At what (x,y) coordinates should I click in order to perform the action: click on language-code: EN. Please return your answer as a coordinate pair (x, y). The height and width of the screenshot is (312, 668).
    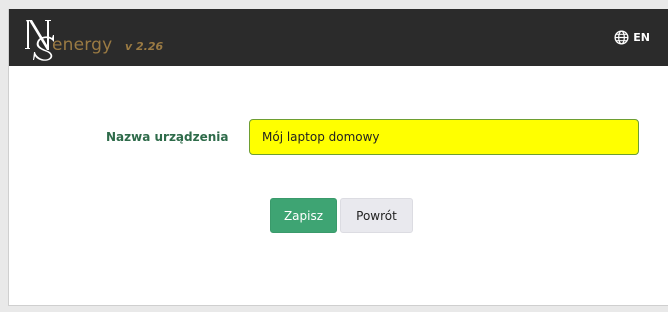
    Looking at the image, I should click on (641, 37).